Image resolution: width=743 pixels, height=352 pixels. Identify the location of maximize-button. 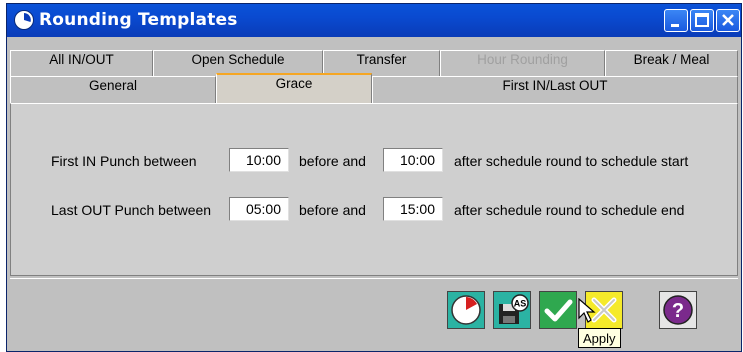
(702, 20).